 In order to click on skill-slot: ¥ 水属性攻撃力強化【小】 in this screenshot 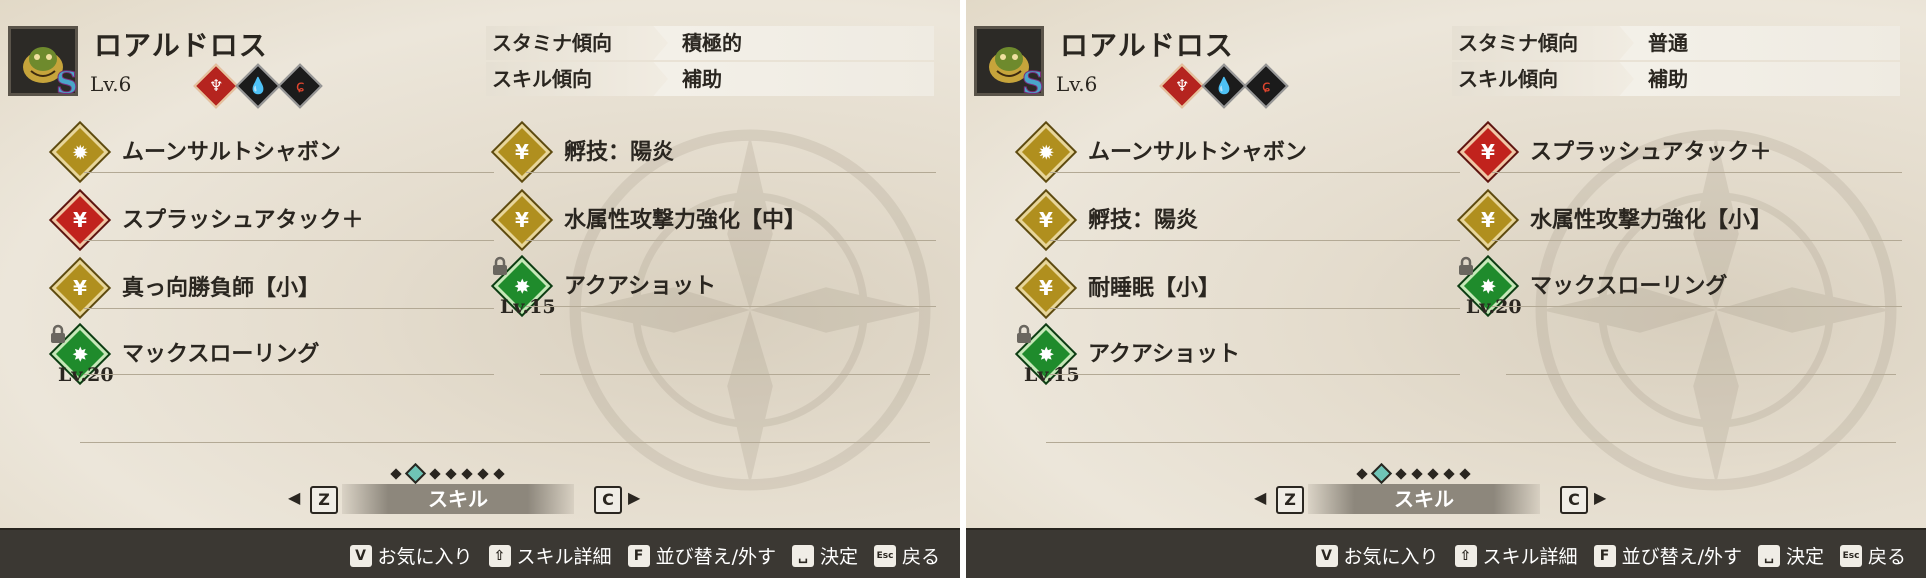, I will do `click(1680, 220)`.